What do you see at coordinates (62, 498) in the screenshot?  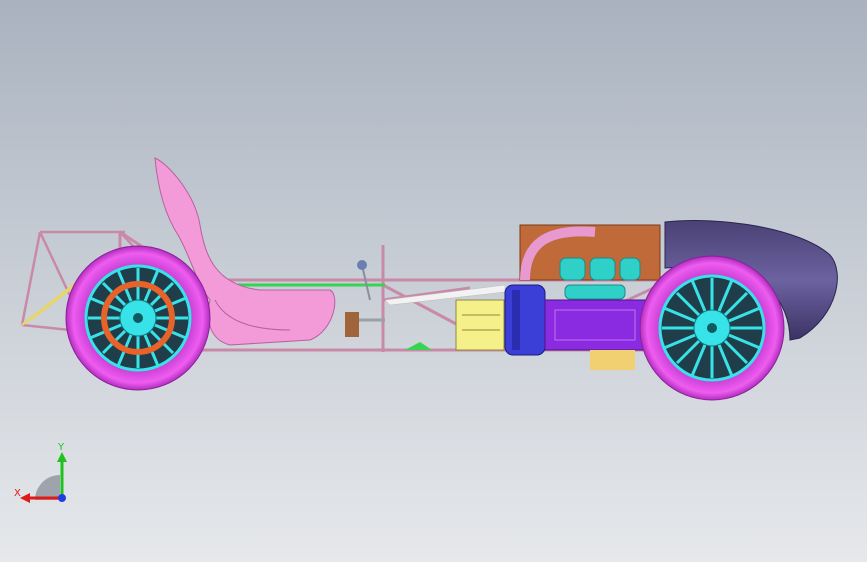 I see `z-axis-dot` at bounding box center [62, 498].